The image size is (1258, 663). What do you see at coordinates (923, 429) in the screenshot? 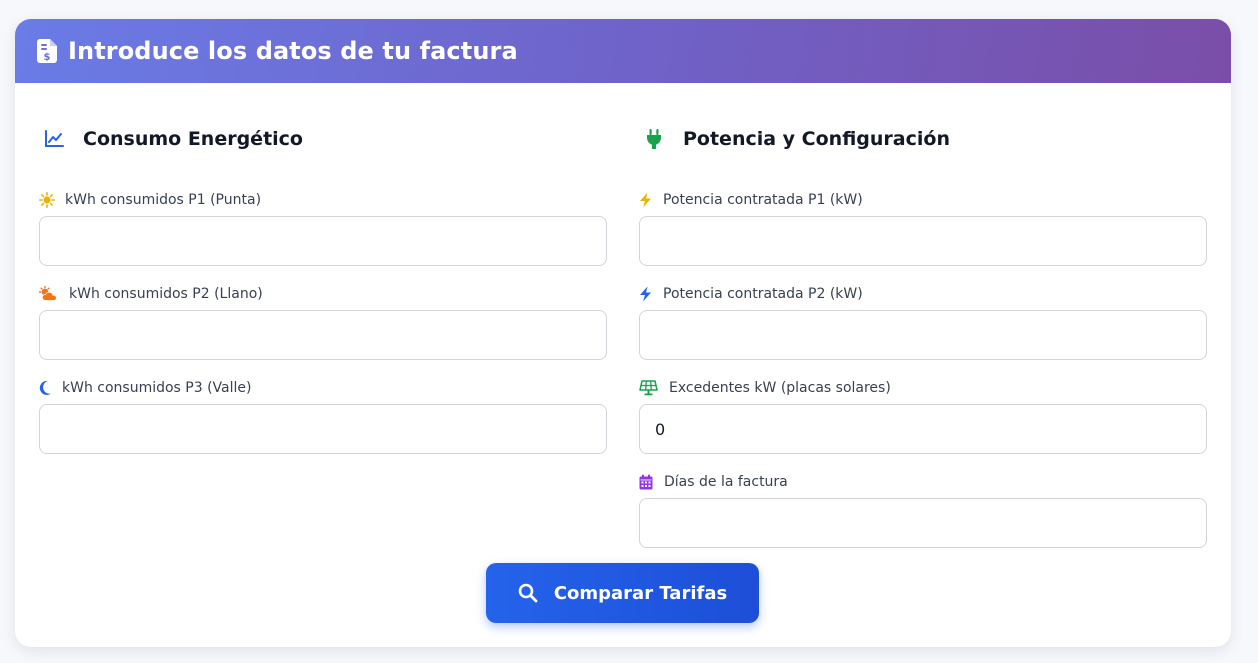
I see `surplus-kw-input` at bounding box center [923, 429].